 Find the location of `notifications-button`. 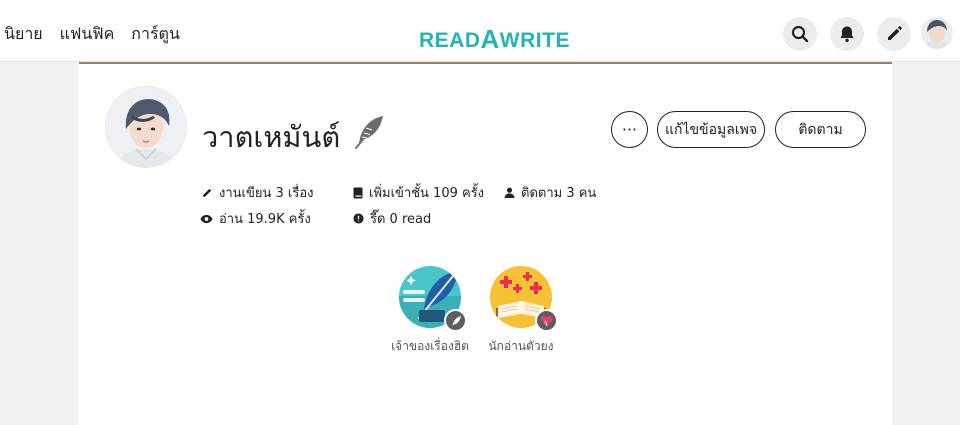

notifications-button is located at coordinates (847, 34).